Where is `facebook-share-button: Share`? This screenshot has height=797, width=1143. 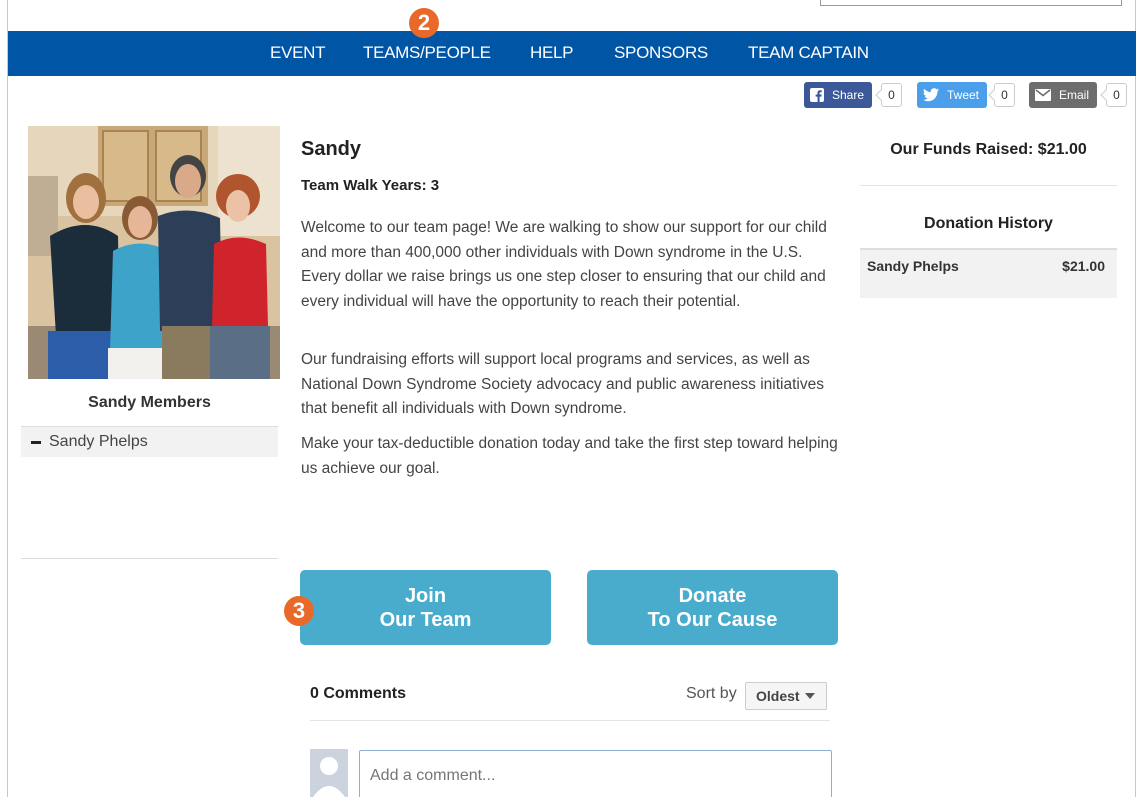
facebook-share-button: Share is located at coordinates (838, 95).